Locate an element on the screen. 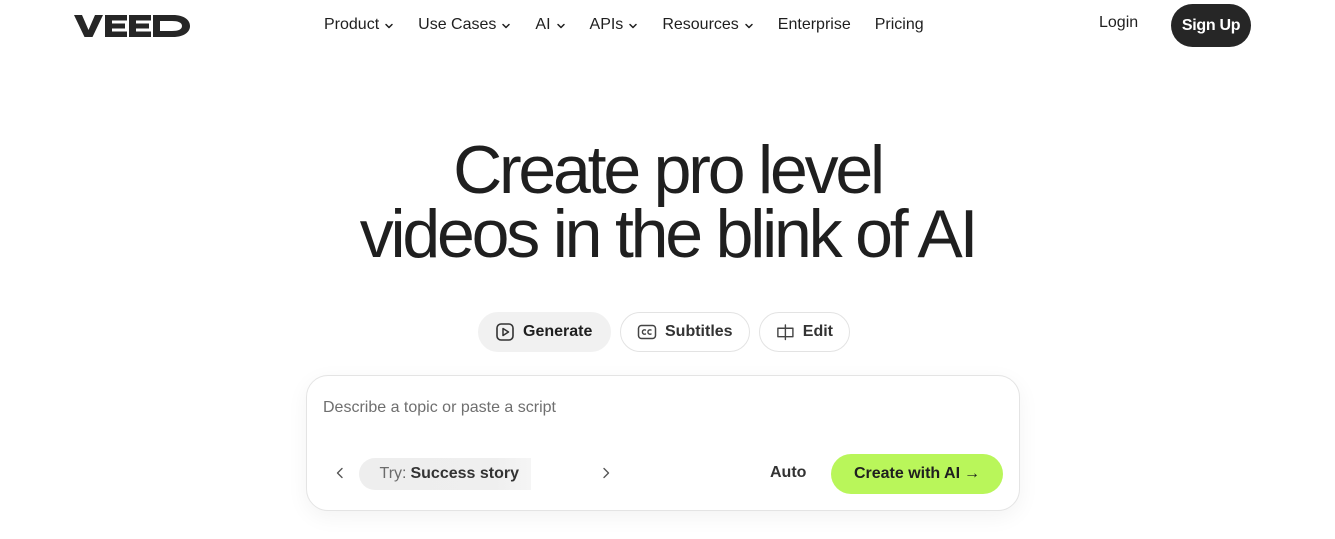  hero-title-line-1: Create pro level is located at coordinates (669, 170).